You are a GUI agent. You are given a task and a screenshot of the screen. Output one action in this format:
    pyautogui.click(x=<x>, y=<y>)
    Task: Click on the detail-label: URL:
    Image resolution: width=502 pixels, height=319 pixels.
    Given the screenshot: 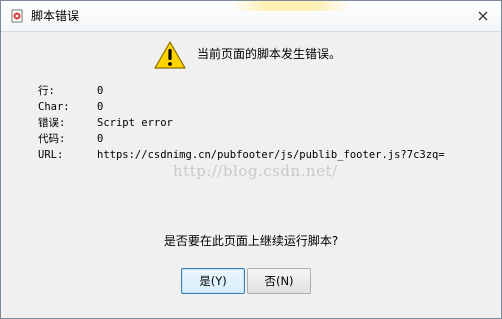 What is the action you would take?
    pyautogui.click(x=51, y=155)
    